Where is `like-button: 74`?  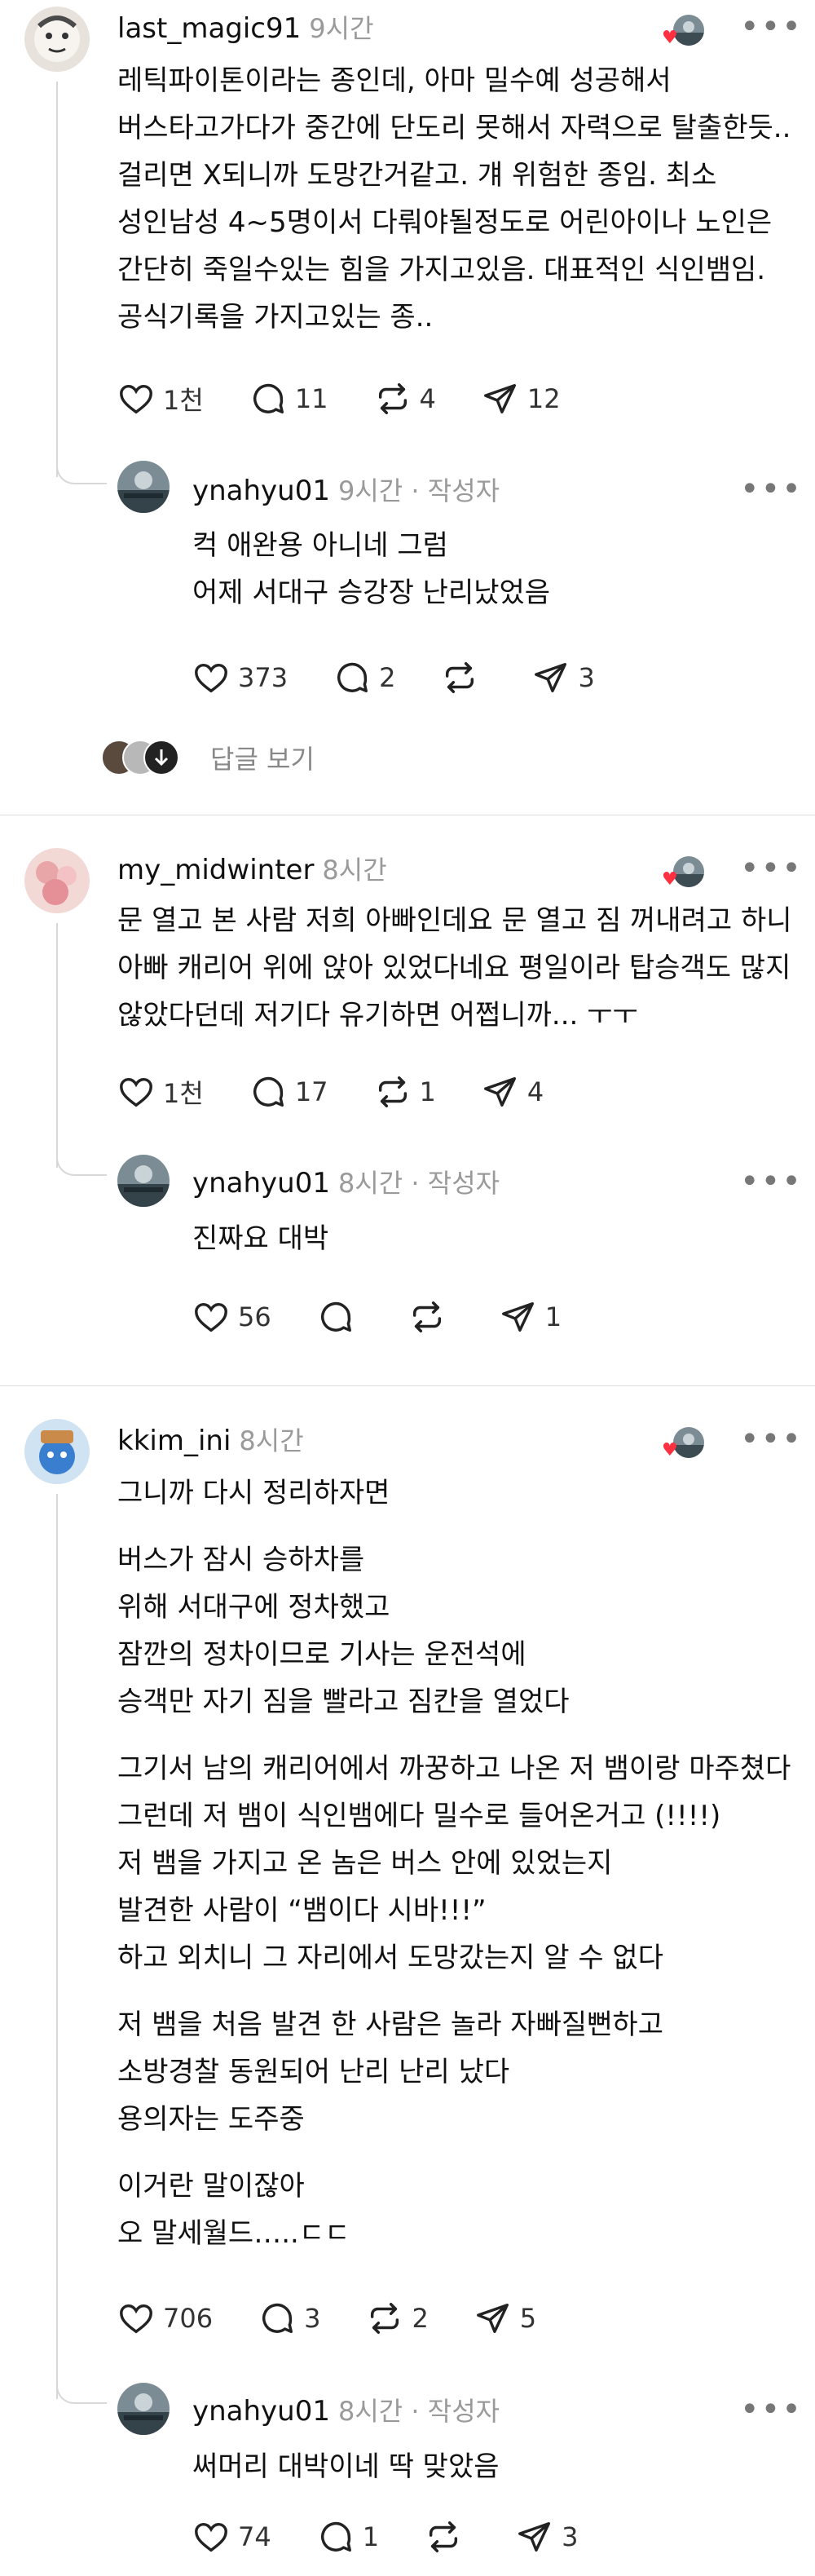 like-button: 74 is located at coordinates (231, 2537).